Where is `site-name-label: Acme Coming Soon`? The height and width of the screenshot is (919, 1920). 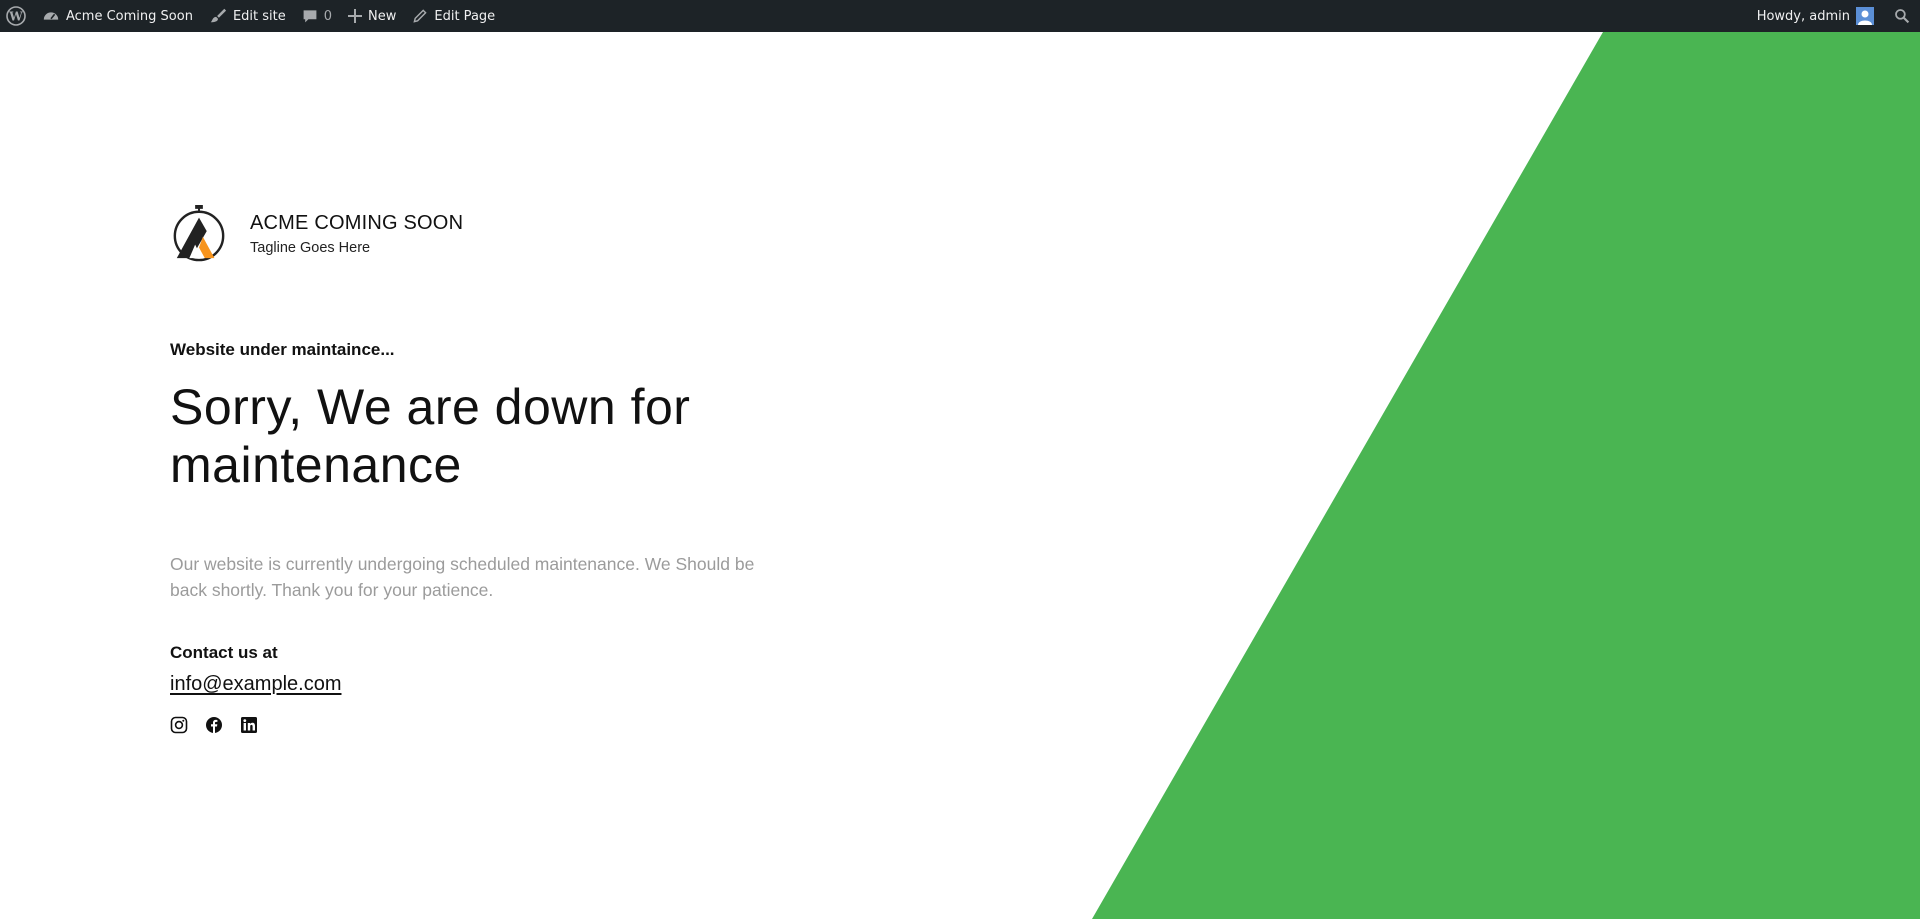 site-name-label: Acme Coming Soon is located at coordinates (129, 16).